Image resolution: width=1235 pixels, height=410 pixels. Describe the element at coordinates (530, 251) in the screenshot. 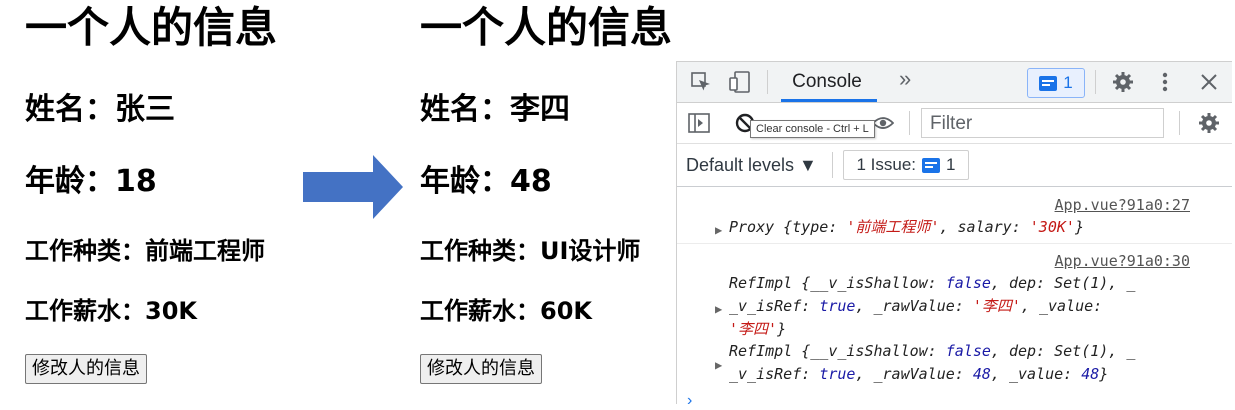

I see `job-type-field: 工作种类：UI设计师` at that location.